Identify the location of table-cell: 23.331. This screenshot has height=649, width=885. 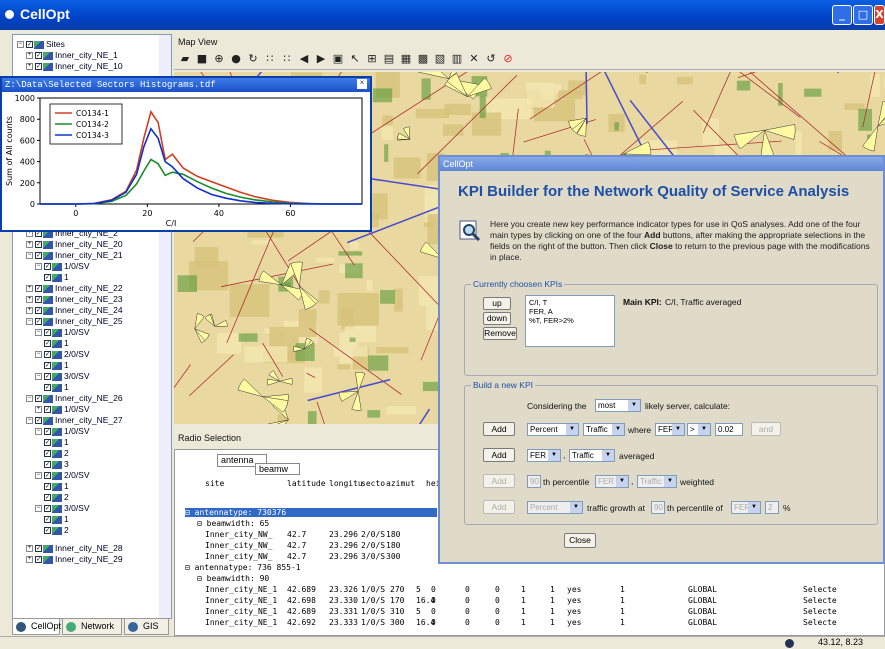
(343, 611).